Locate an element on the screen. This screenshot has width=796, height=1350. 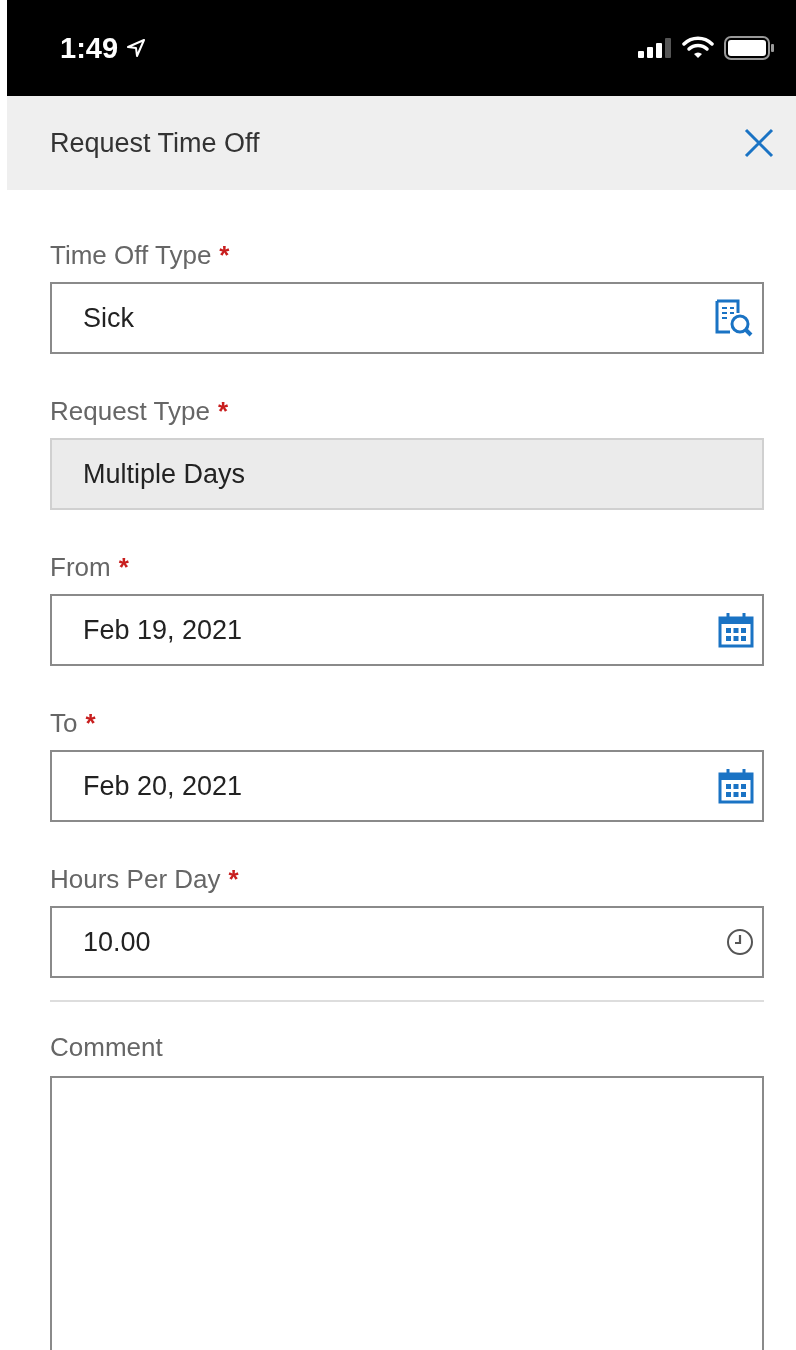
page-title: Request Time Off is located at coordinates (155, 143).